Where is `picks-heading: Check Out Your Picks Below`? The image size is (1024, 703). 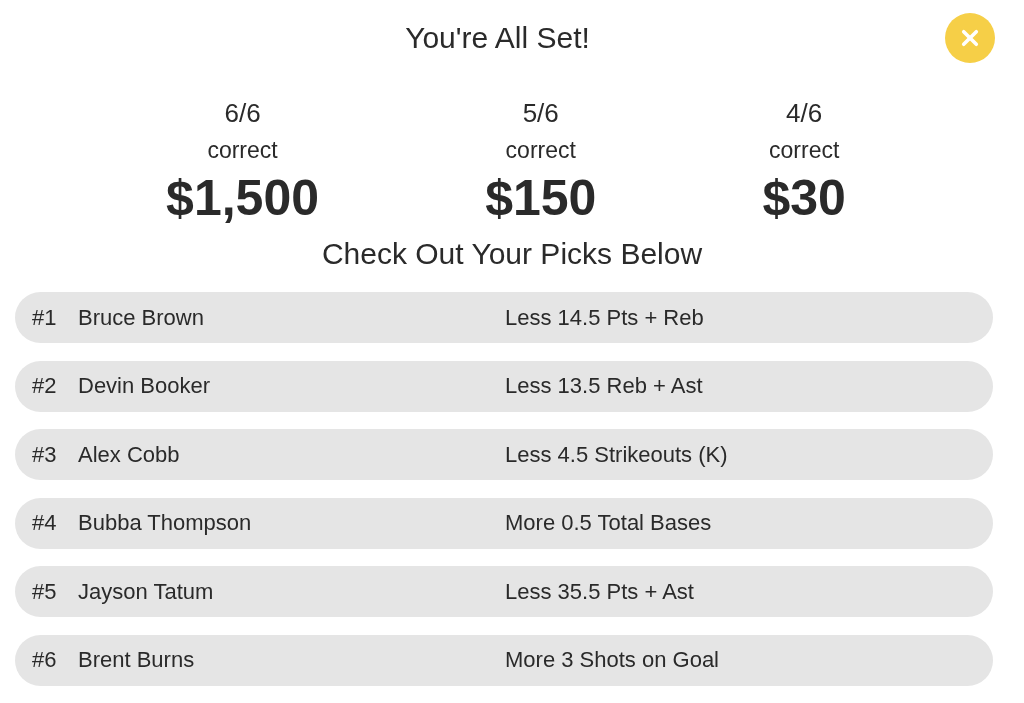 picks-heading: Check Out Your Picks Below is located at coordinates (512, 254).